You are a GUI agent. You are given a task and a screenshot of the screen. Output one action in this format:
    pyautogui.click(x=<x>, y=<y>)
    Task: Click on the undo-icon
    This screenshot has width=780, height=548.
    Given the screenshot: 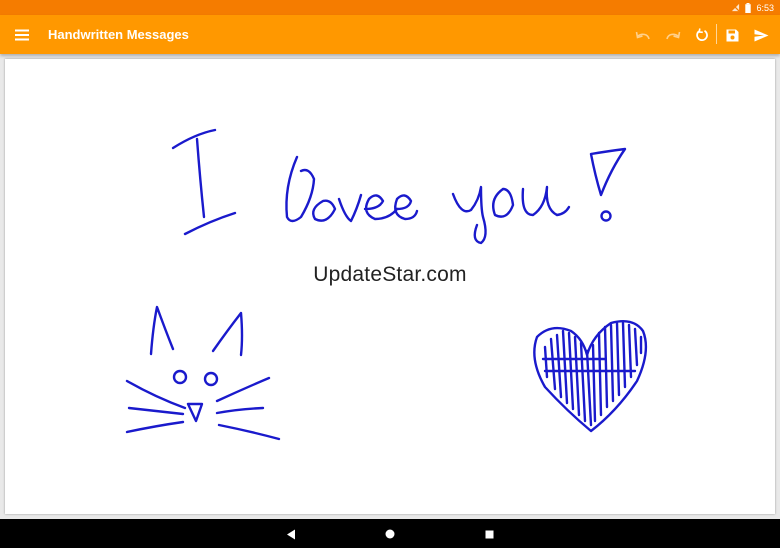 What is the action you would take?
    pyautogui.click(x=643, y=35)
    